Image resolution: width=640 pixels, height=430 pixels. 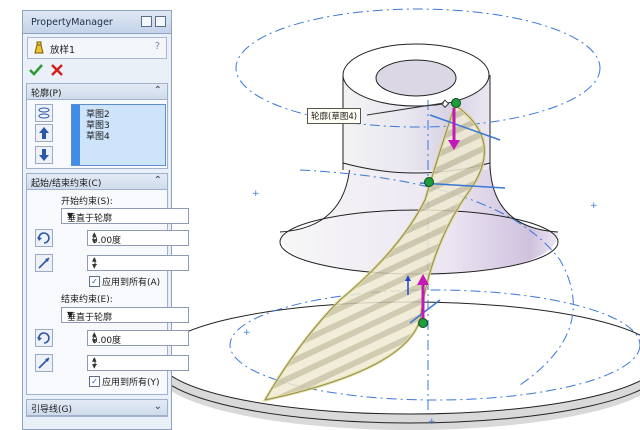 I want to click on collapse-panel-icon, so click(x=160, y=21).